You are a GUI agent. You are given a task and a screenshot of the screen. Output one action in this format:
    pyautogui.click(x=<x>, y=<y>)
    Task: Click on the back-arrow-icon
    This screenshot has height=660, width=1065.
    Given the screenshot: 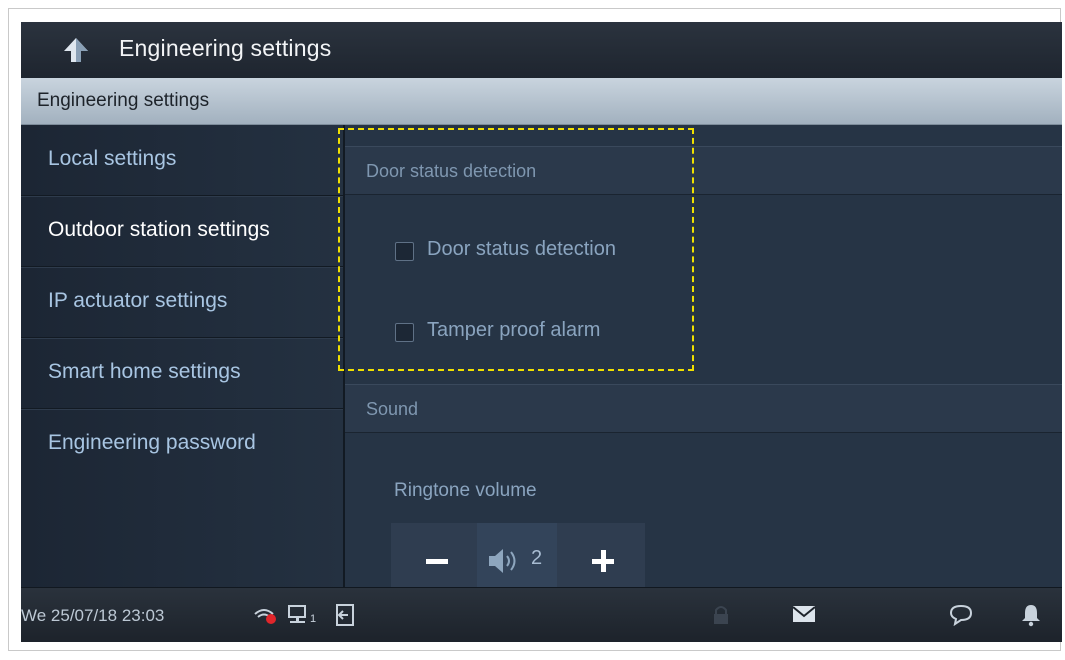 What is the action you would take?
    pyautogui.click(x=76, y=50)
    